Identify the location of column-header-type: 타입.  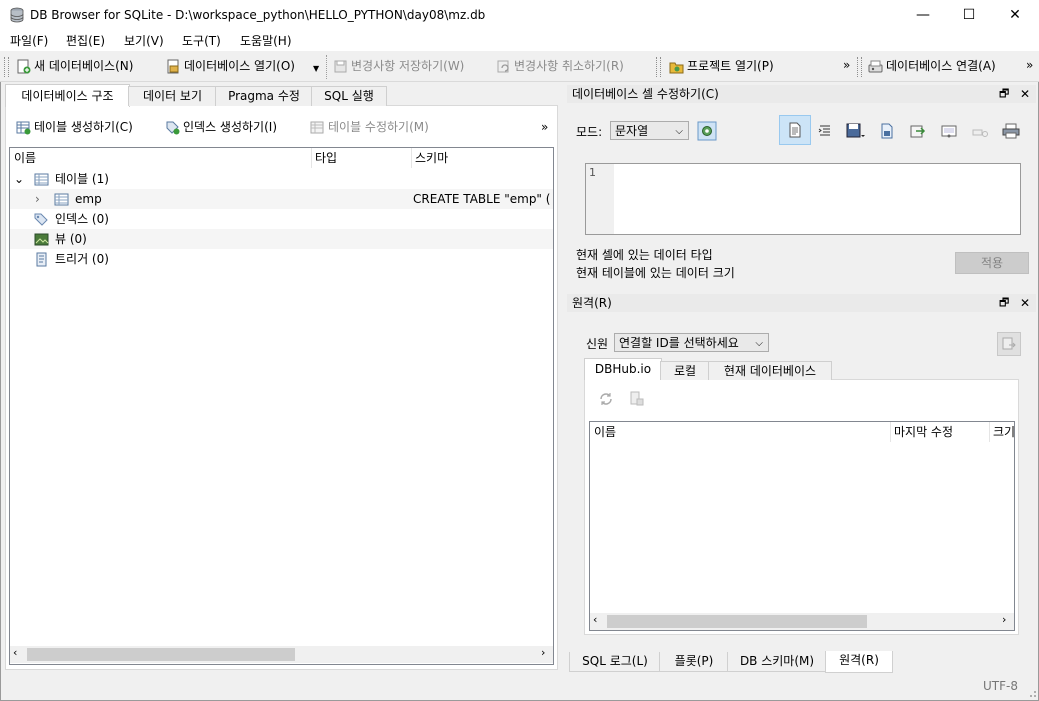
(361, 158).